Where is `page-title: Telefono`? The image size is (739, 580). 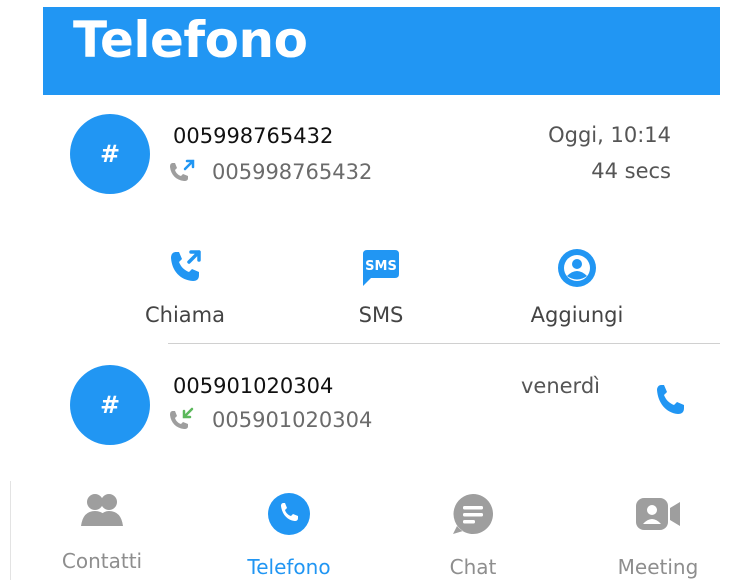
page-title: Telefono is located at coordinates (190, 40).